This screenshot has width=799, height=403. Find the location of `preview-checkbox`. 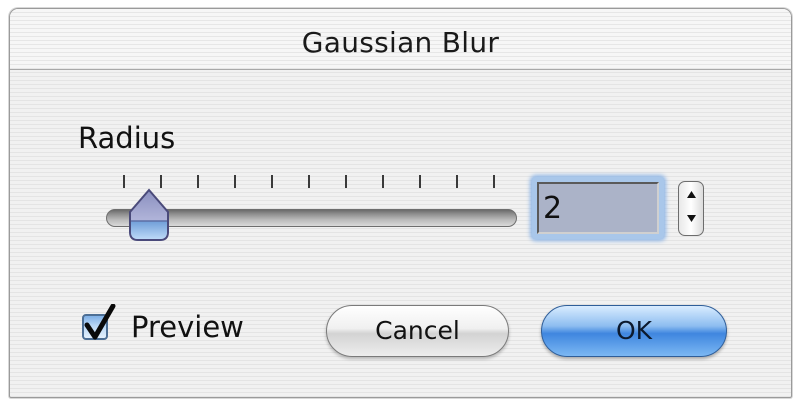

preview-checkbox is located at coordinates (99, 322).